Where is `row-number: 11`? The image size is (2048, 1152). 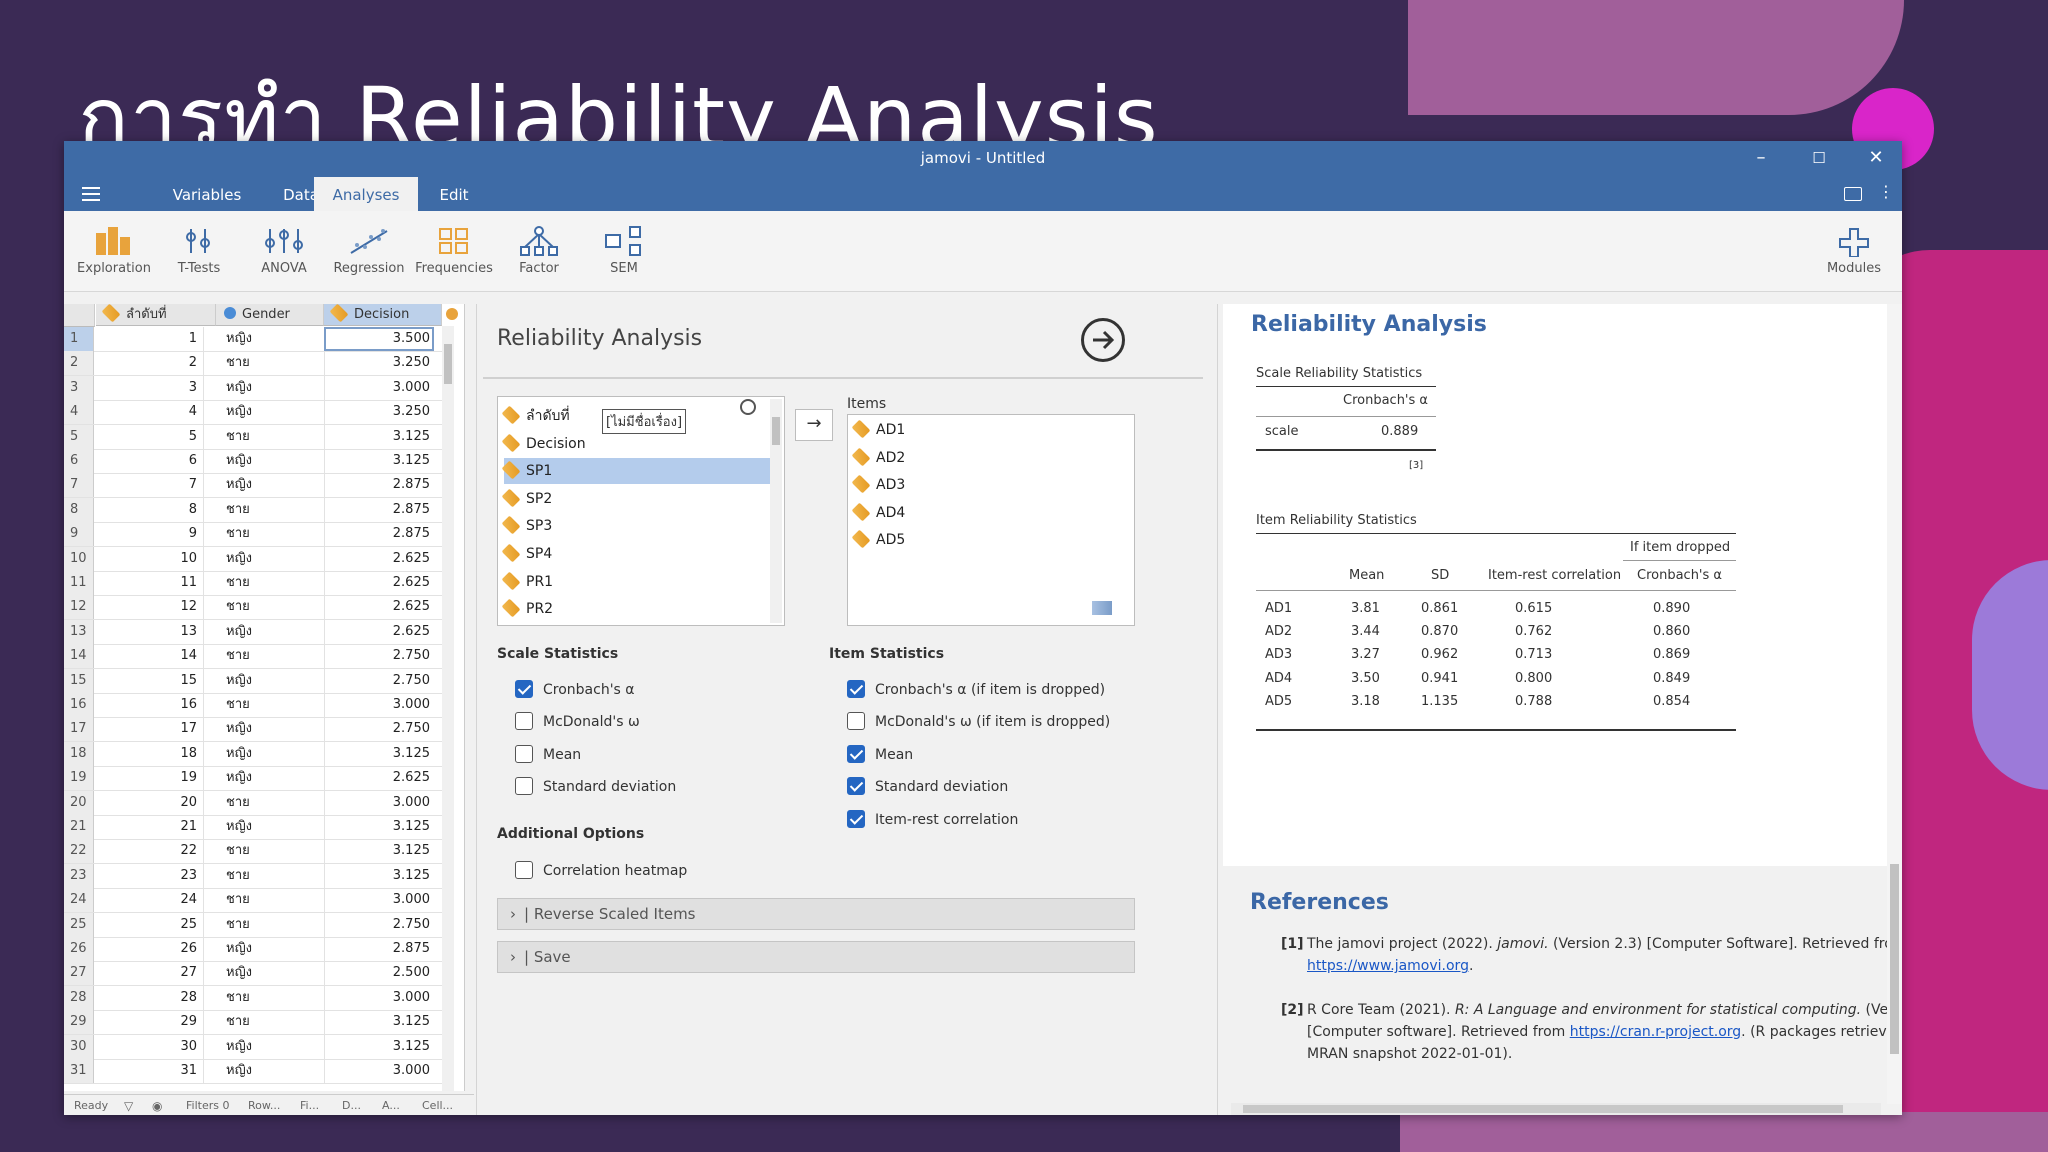
row-number: 11 is located at coordinates (79, 583).